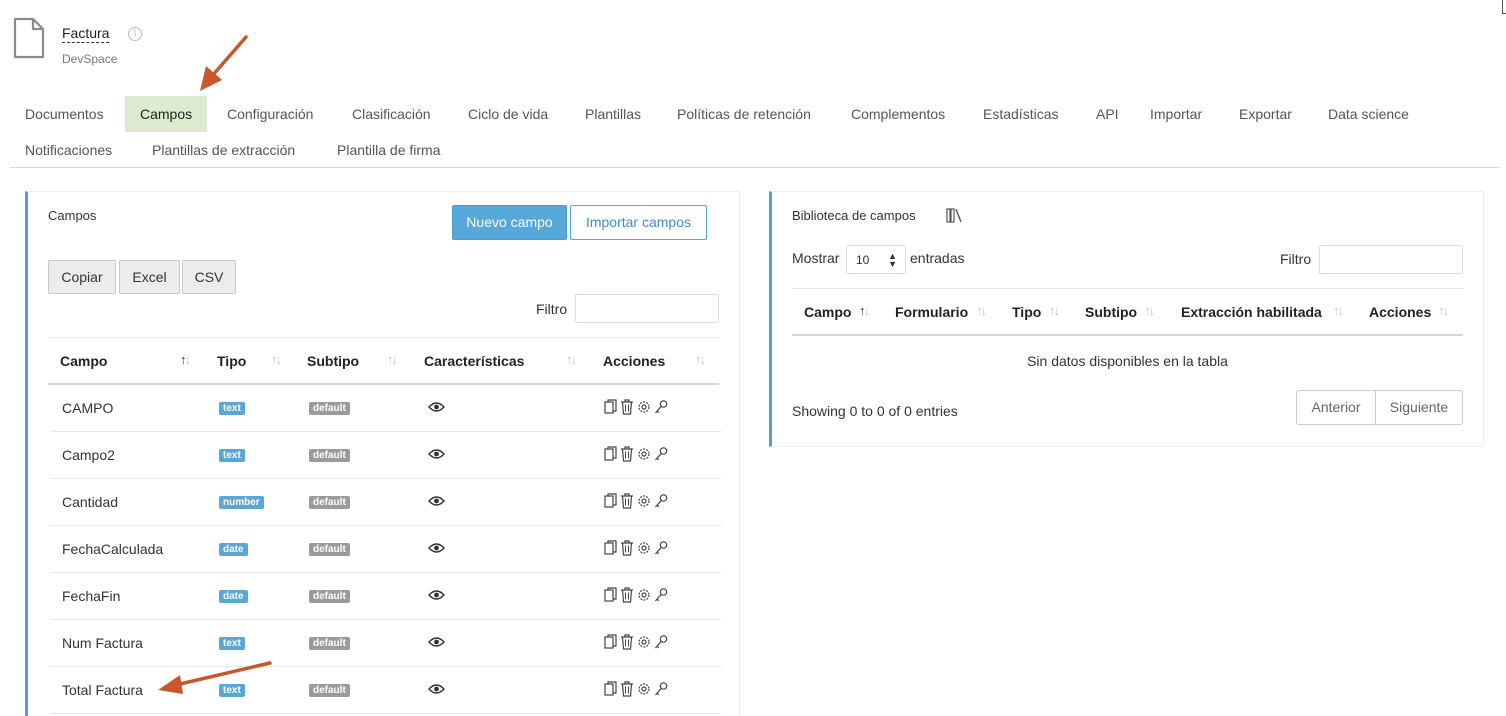 The width and height of the screenshot is (1506, 716). I want to click on tab-plantilla-de-firma: Plantilla de firma, so click(389, 150).